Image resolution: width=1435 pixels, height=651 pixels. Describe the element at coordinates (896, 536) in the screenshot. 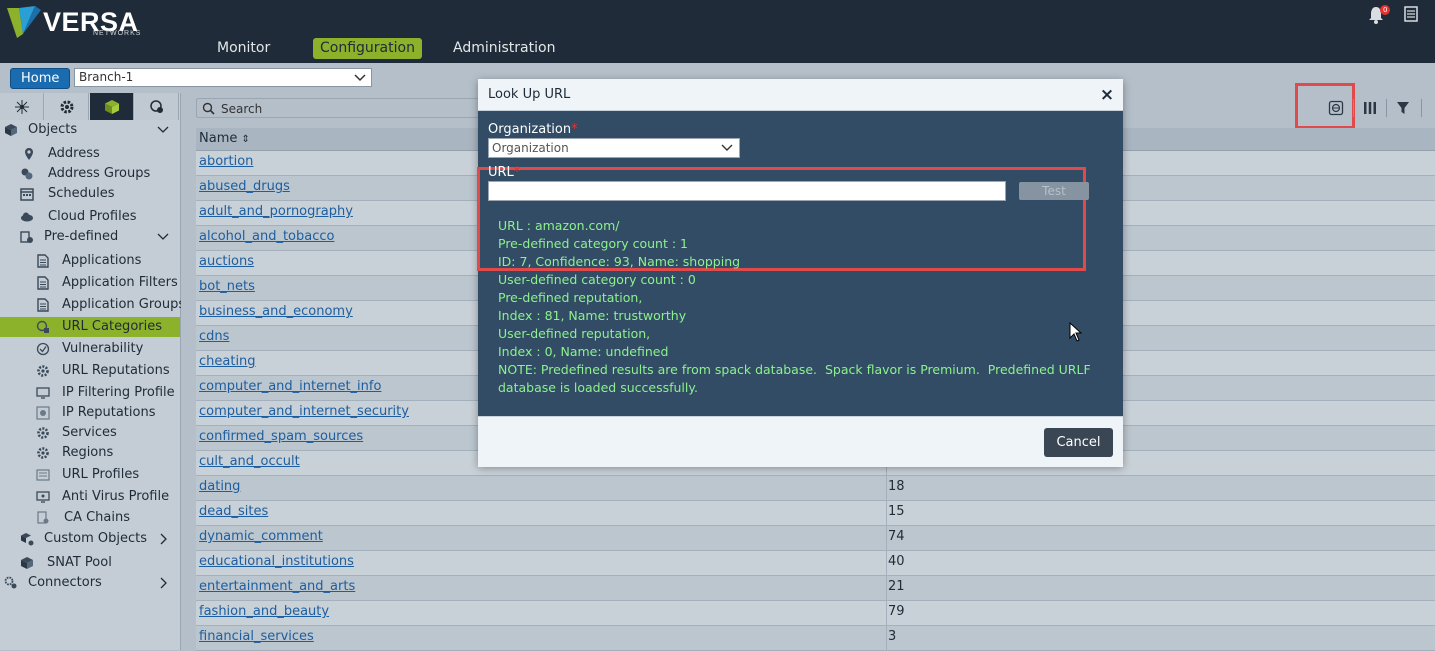

I see `category-value: 74` at that location.